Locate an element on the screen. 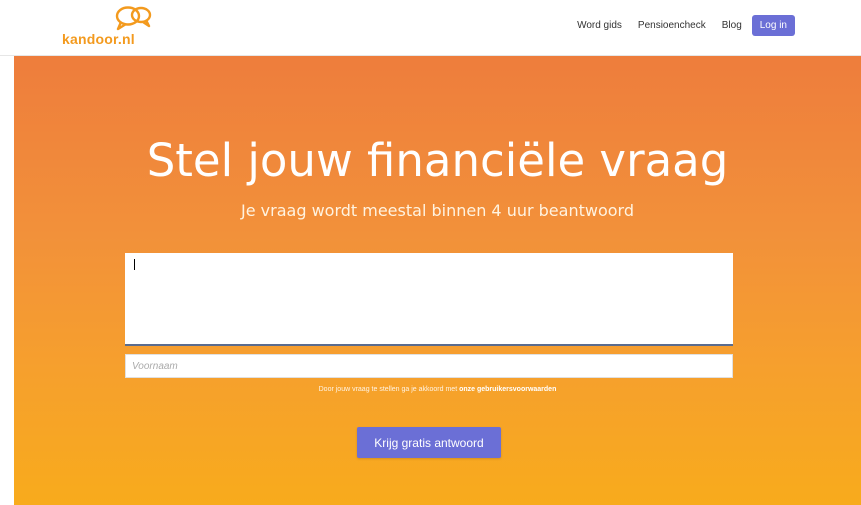 Image resolution: width=861 pixels, height=505 pixels. speech-bubbles-icon is located at coordinates (133, 18).